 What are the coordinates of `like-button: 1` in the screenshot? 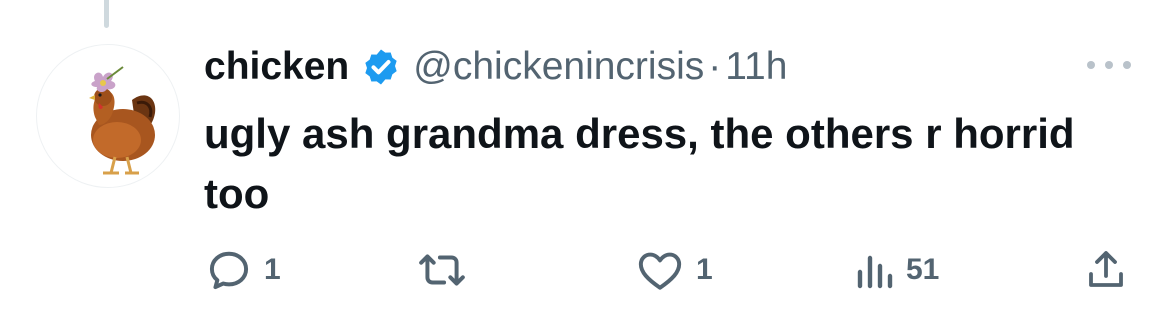 It's located at (673, 270).